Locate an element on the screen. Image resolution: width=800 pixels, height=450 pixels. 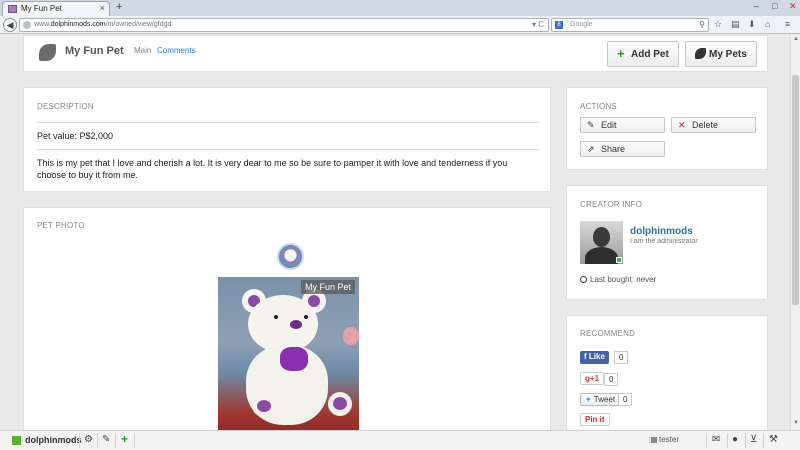
search-bar: 8 Google ⚲ is located at coordinates (630, 25).